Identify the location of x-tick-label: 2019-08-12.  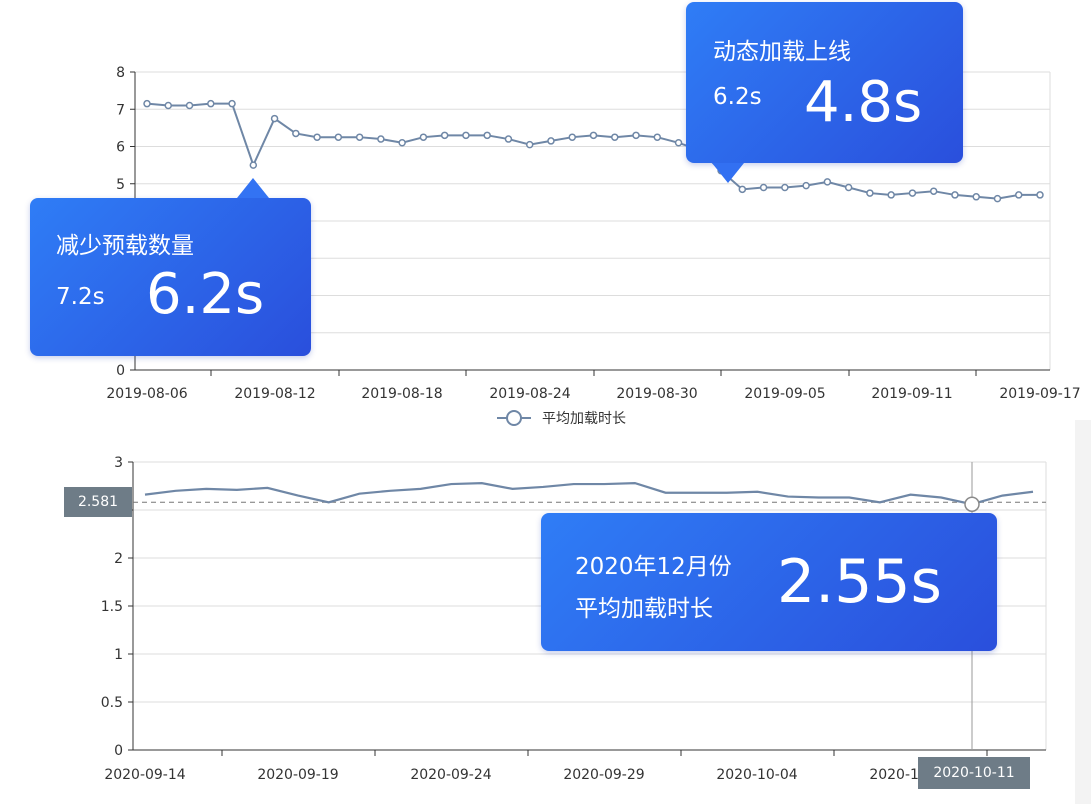
(274, 394).